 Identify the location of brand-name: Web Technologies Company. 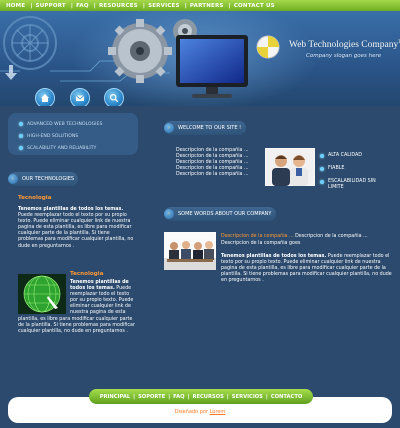
(344, 45).